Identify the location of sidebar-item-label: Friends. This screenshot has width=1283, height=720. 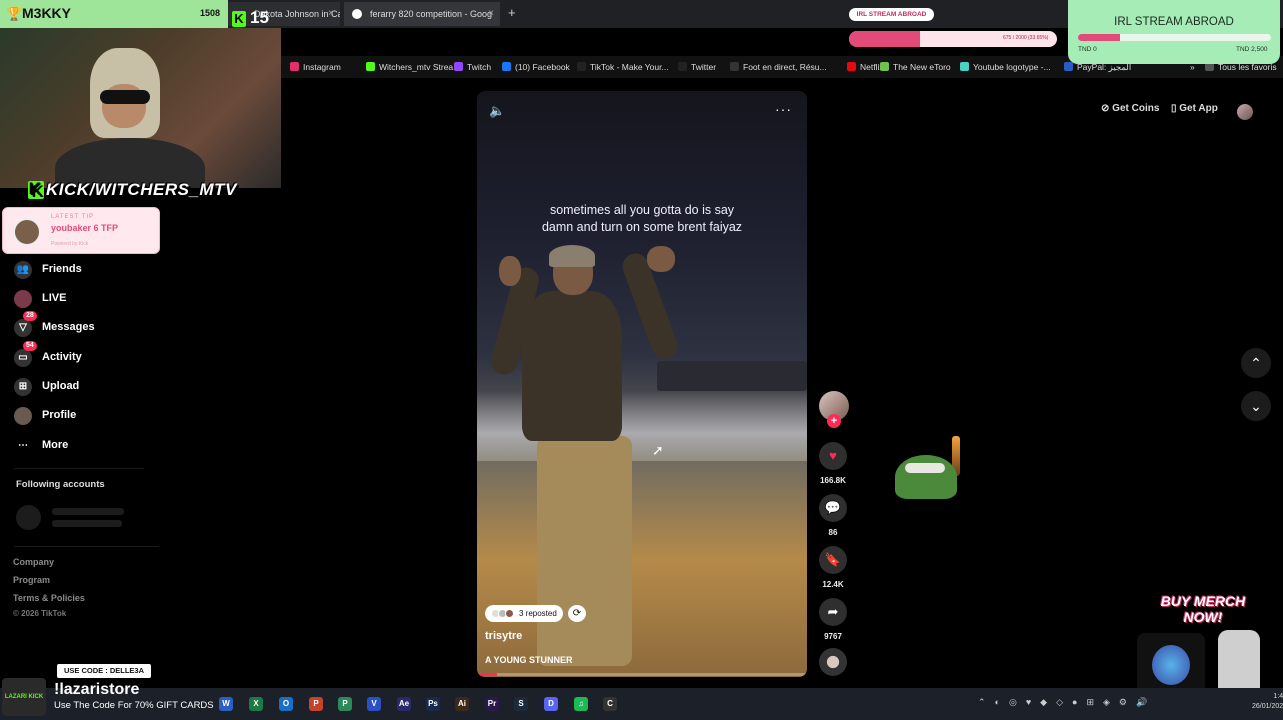
(62, 269).